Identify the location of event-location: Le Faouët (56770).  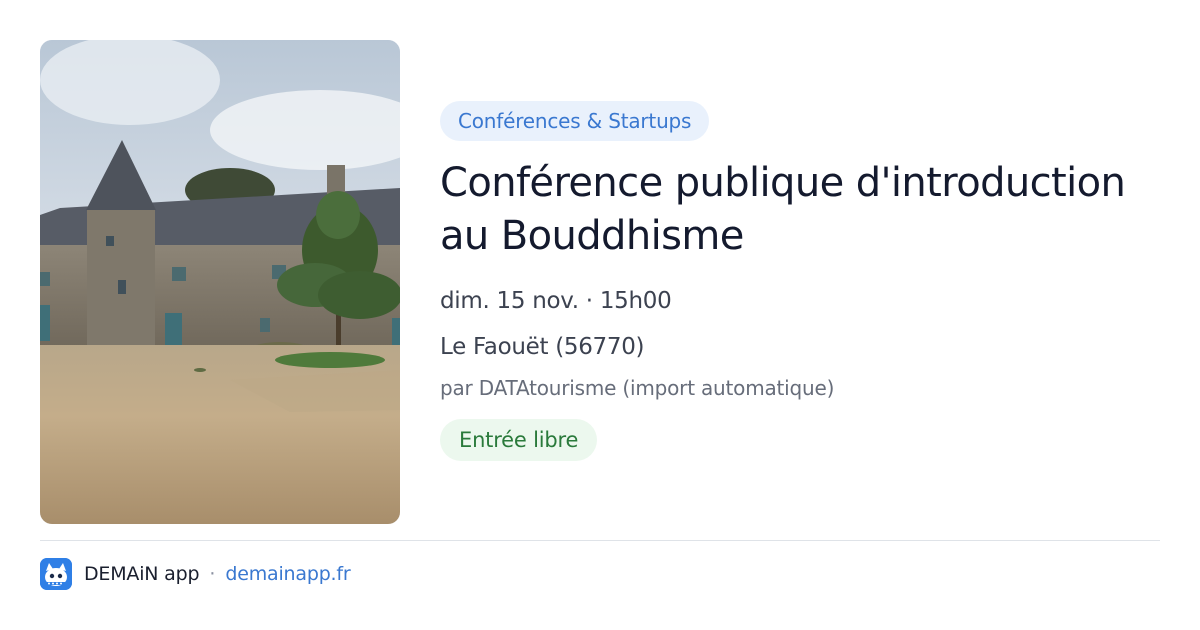
(542, 347).